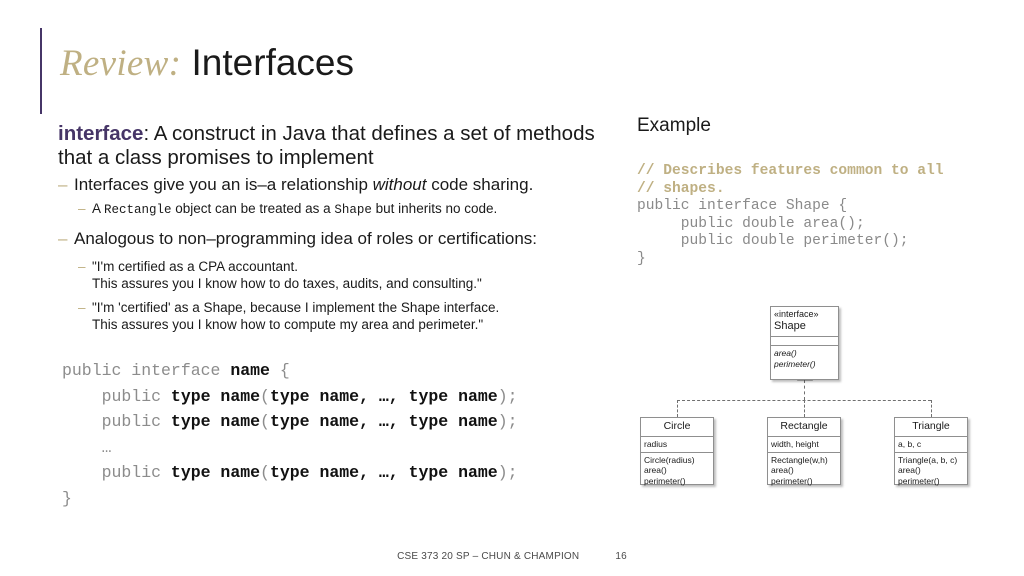 The image size is (1024, 576). Describe the element at coordinates (253, 208) in the screenshot. I see `sub-text-b: object can be treated as a` at that location.